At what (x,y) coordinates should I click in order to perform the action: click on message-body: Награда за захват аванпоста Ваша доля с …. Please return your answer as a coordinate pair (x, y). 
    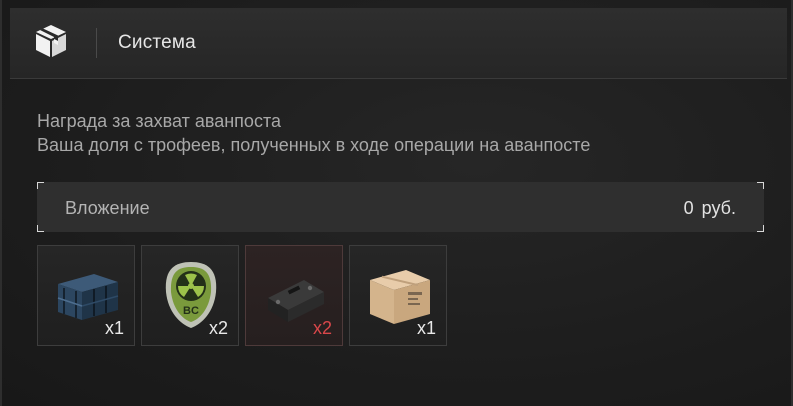
    Looking at the image, I should click on (313, 133).